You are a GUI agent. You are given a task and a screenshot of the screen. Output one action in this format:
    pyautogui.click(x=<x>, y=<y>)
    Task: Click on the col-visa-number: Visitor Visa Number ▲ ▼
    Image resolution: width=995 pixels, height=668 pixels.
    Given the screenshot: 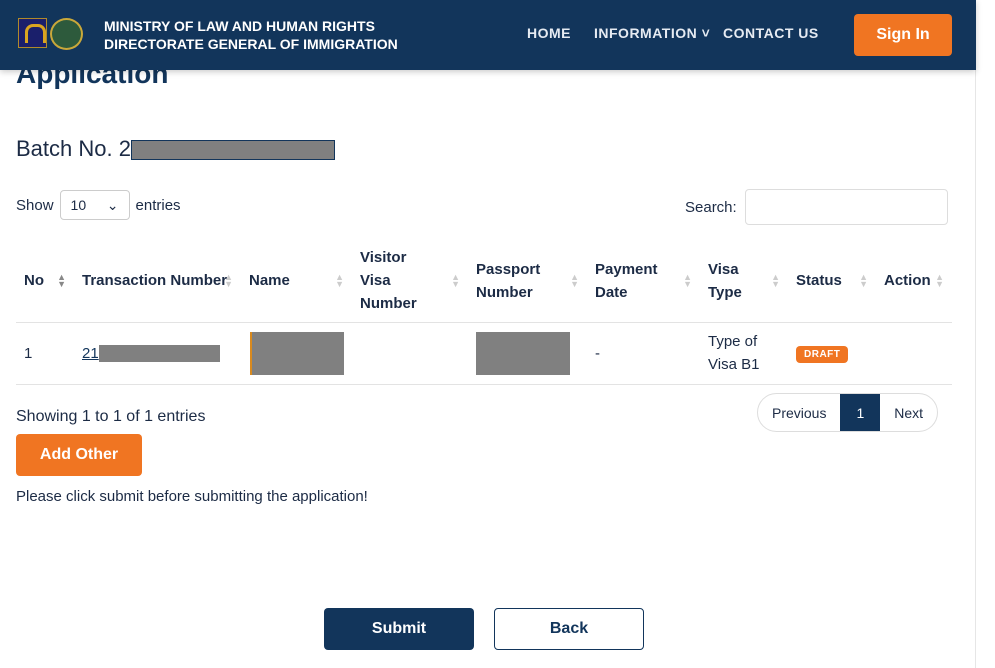 What is the action you would take?
    pyautogui.click(x=410, y=281)
    